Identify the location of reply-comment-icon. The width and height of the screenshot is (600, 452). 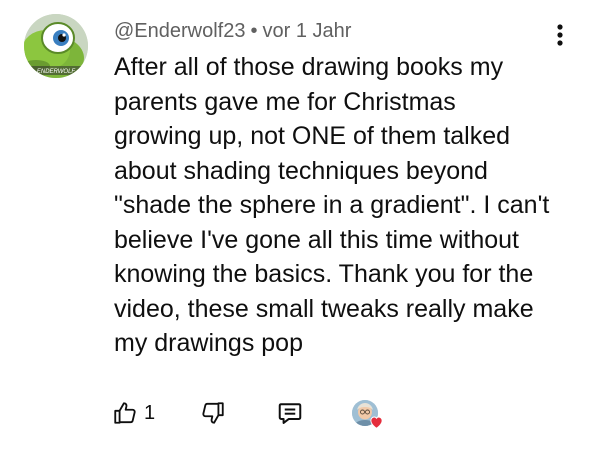
(290, 413).